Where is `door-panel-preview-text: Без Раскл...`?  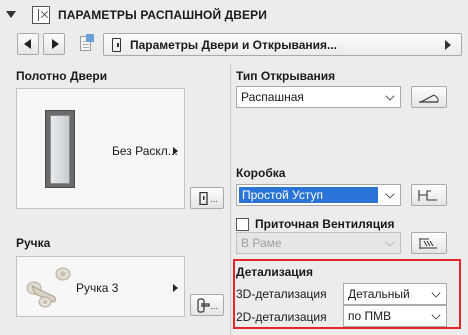
door-panel-preview-text: Без Раскл... is located at coordinates (145, 151).